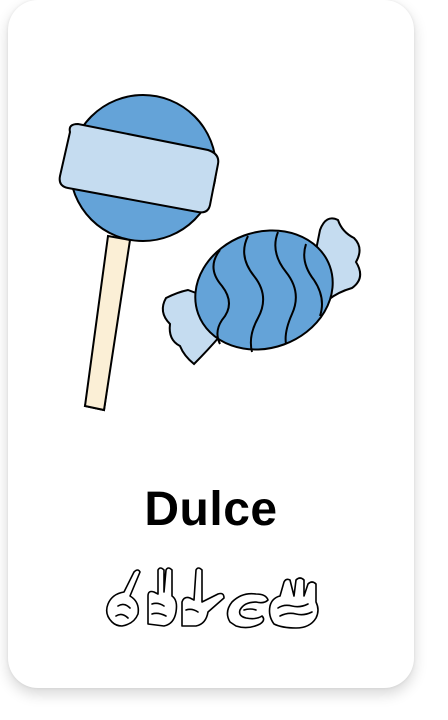  I want to click on lollipop-stick-icon, so click(107, 323).